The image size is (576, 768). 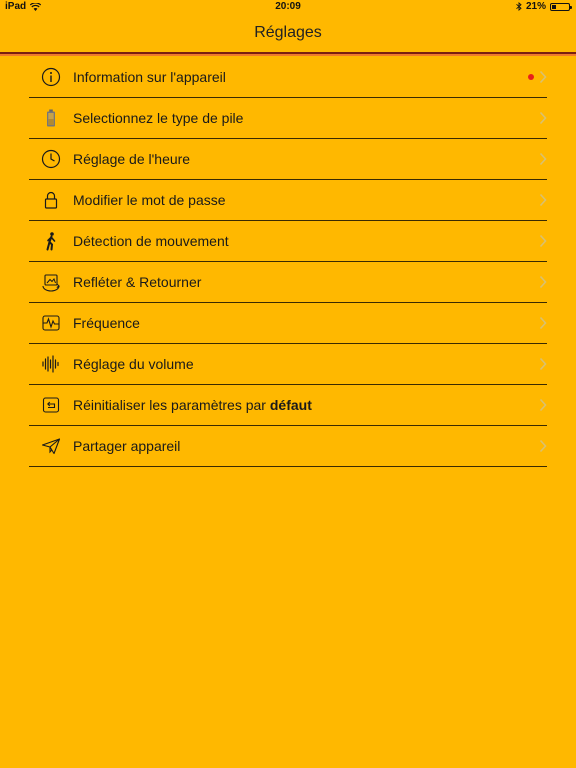 What do you see at coordinates (288, 241) in the screenshot?
I see `settings-item-motion-detection: Détection de mouvement` at bounding box center [288, 241].